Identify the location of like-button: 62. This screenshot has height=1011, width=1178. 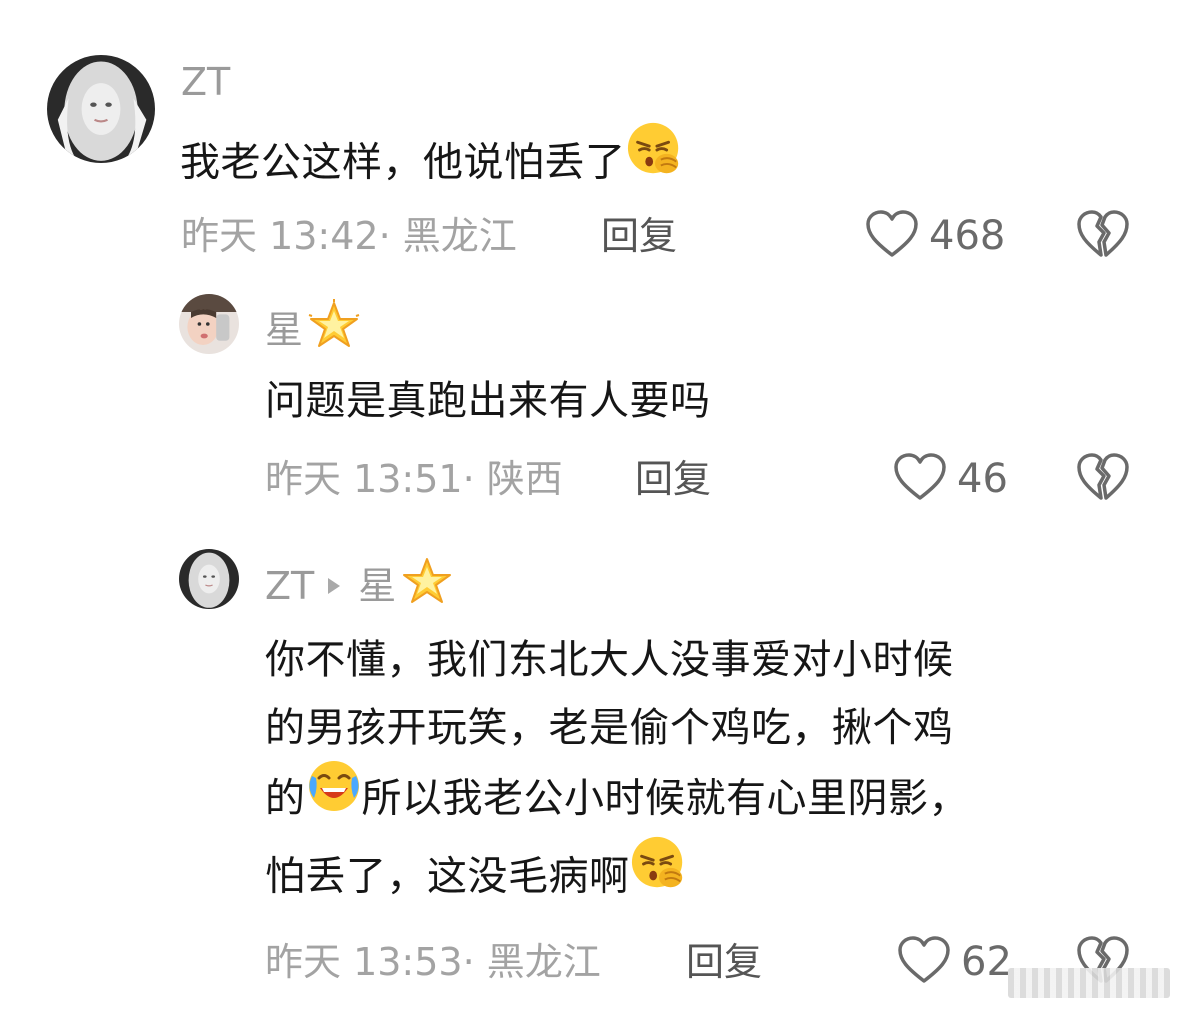
(954, 962).